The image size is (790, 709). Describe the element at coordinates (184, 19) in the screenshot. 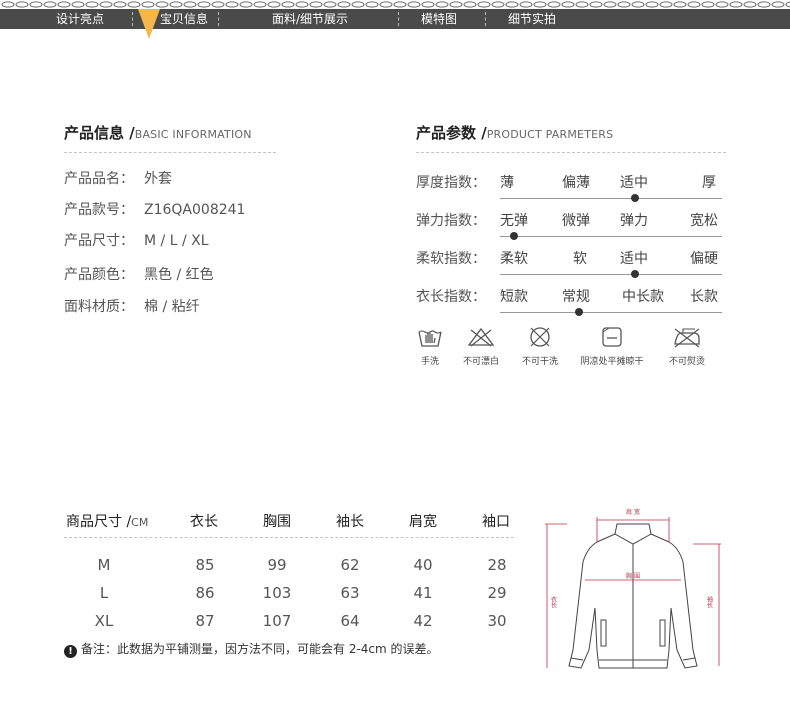

I see `nav-item-product-info: 宝贝信息` at that location.